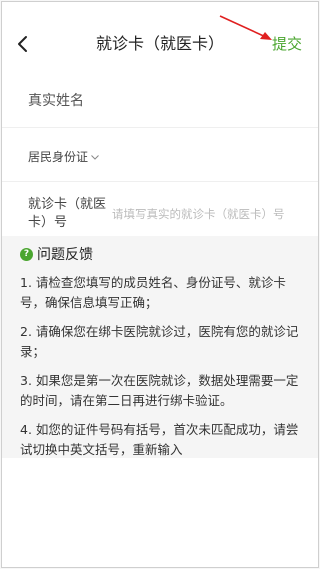 This screenshot has height=569, width=320. What do you see at coordinates (160, 254) in the screenshot?
I see `faq-header: ? 问题反馈` at bounding box center [160, 254].